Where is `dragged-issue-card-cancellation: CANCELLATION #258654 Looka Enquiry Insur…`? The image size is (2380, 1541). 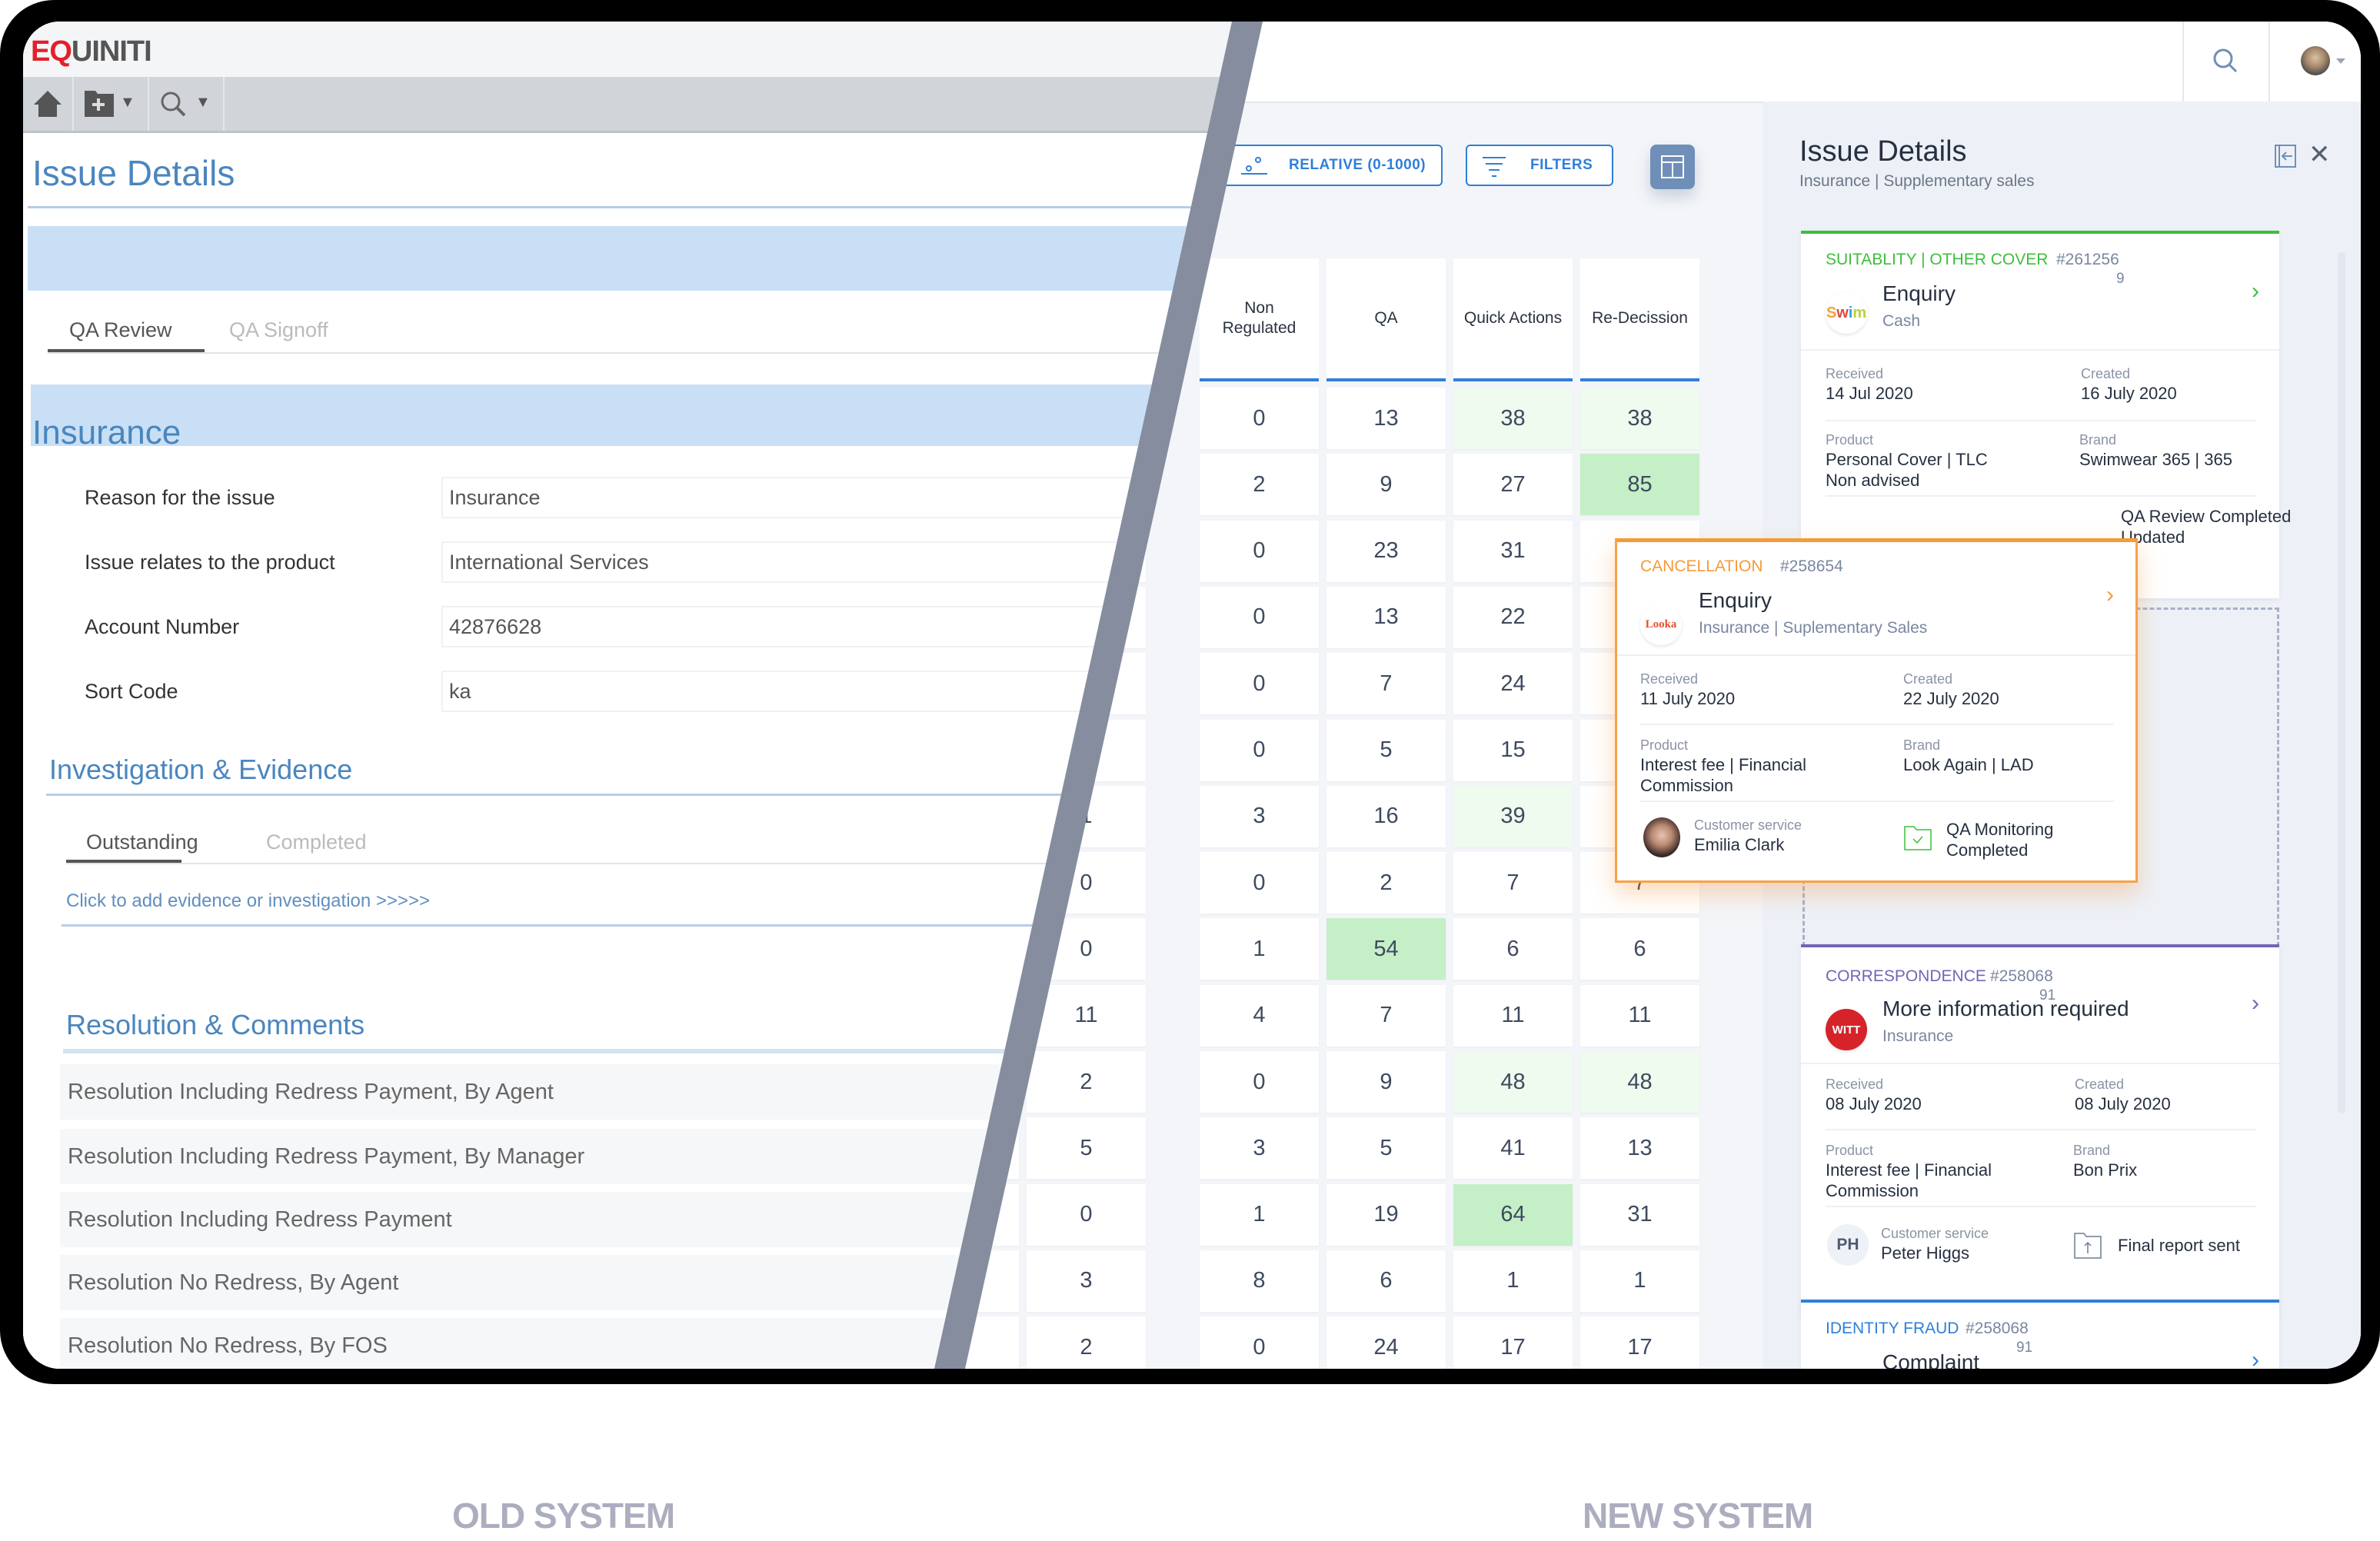 dragged-issue-card-cancellation: CANCELLATION #258654 Looka Enquiry Insur… is located at coordinates (1876, 710).